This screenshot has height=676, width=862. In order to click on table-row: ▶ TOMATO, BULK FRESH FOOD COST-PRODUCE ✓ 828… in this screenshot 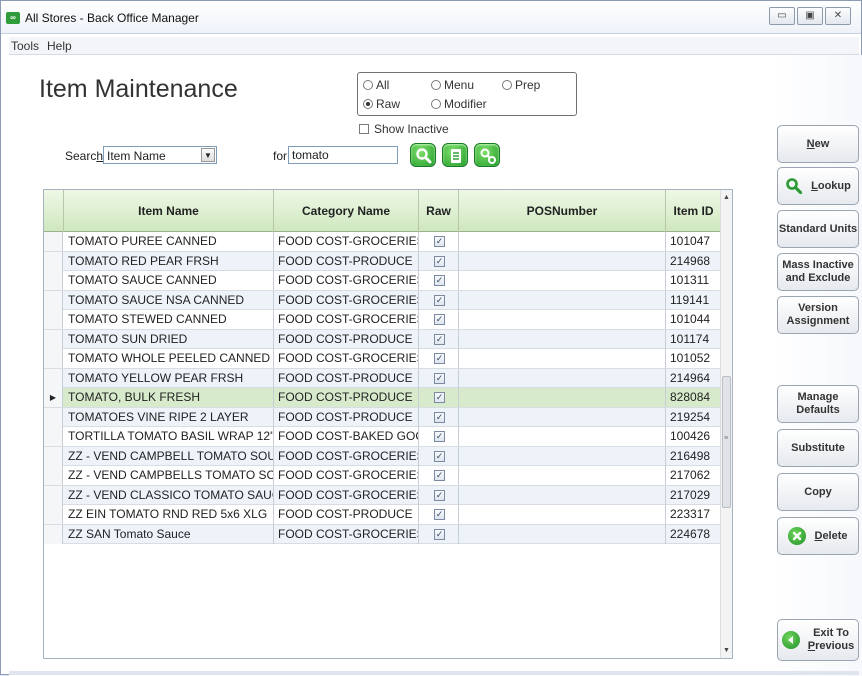, I will do `click(383, 398)`.